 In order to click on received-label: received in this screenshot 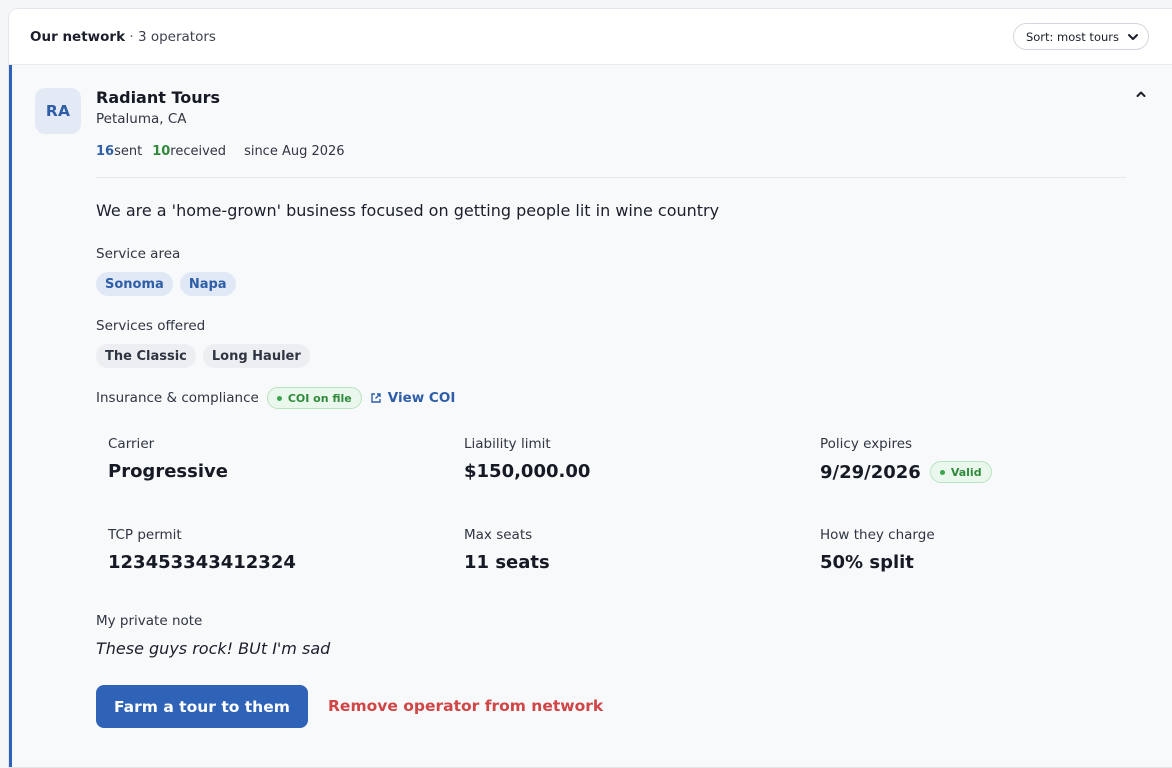, I will do `click(198, 151)`.